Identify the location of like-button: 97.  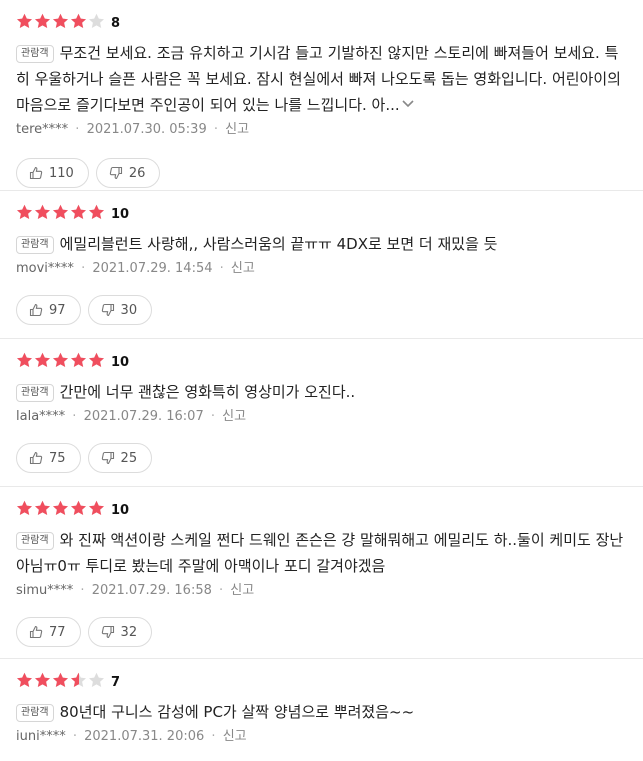
(48, 310).